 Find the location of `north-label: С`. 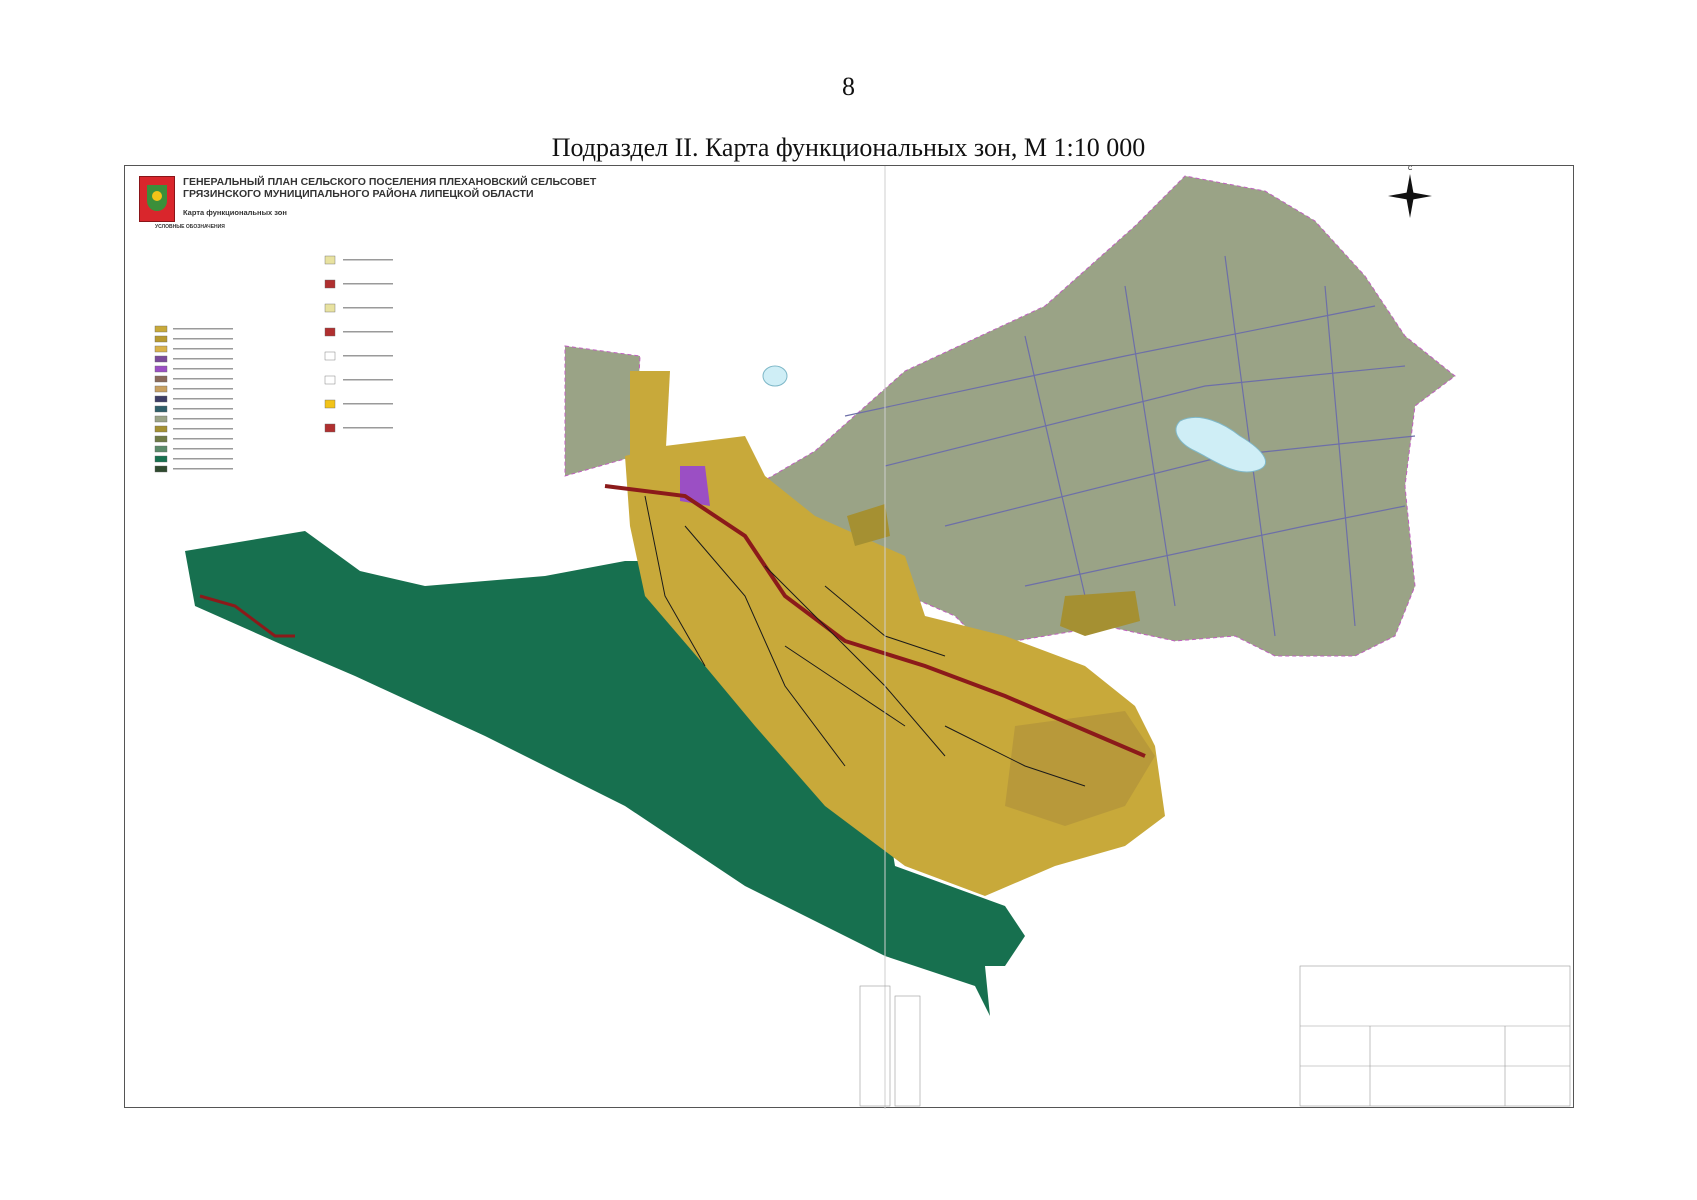

north-label: С is located at coordinates (1410, 169).